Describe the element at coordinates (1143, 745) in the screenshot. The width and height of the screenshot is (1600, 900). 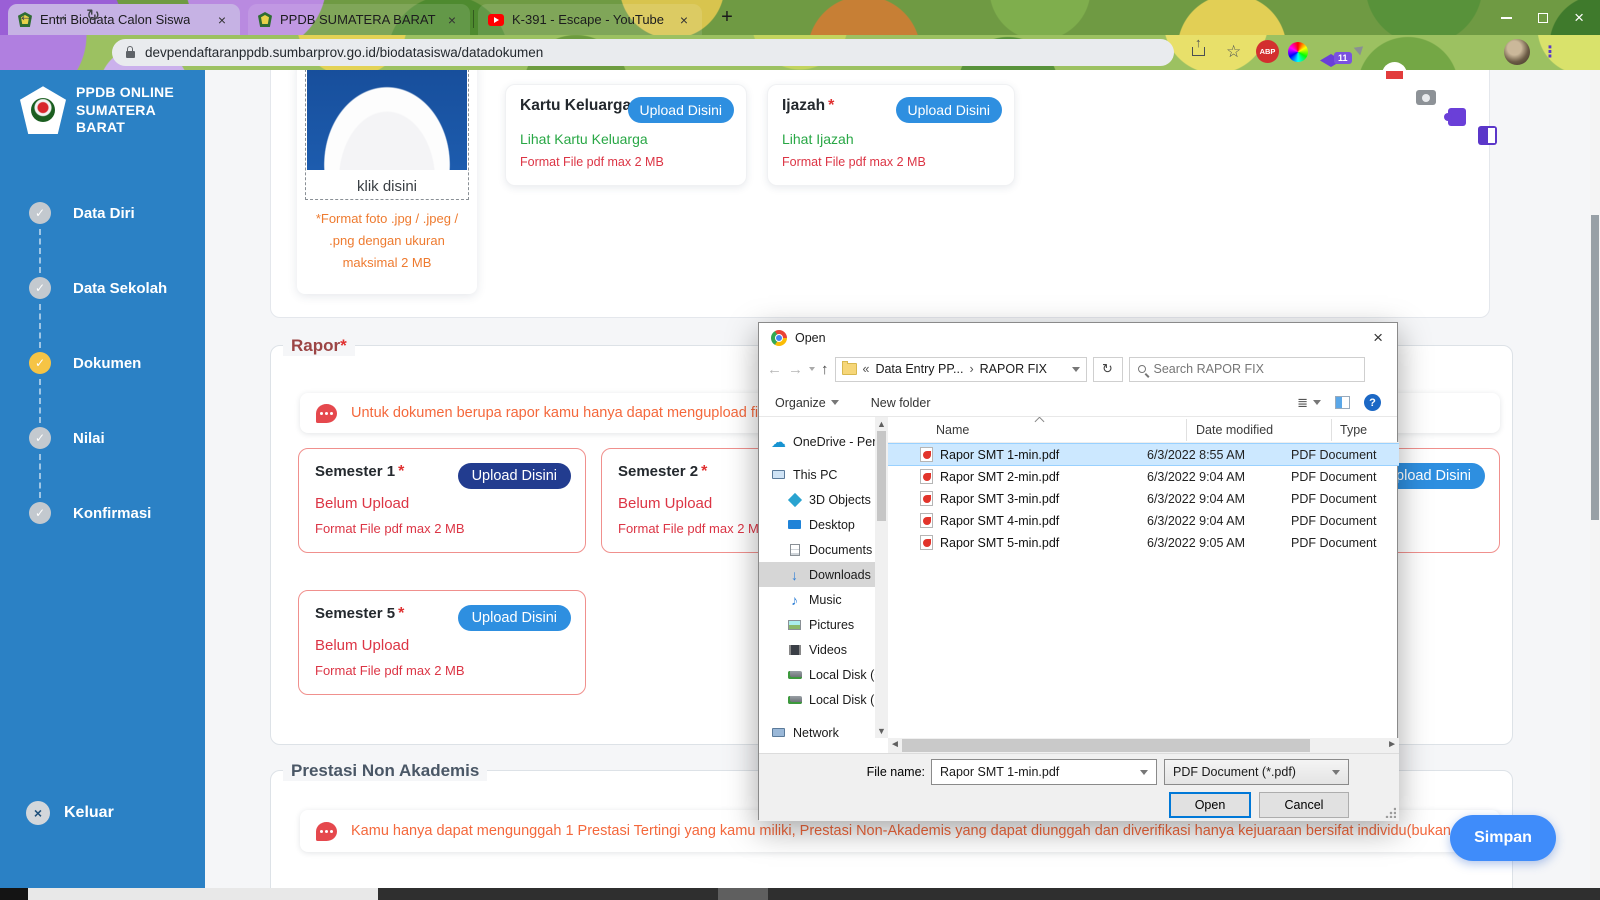
I see `horizontal-scrollbar: ◄ ►` at that location.